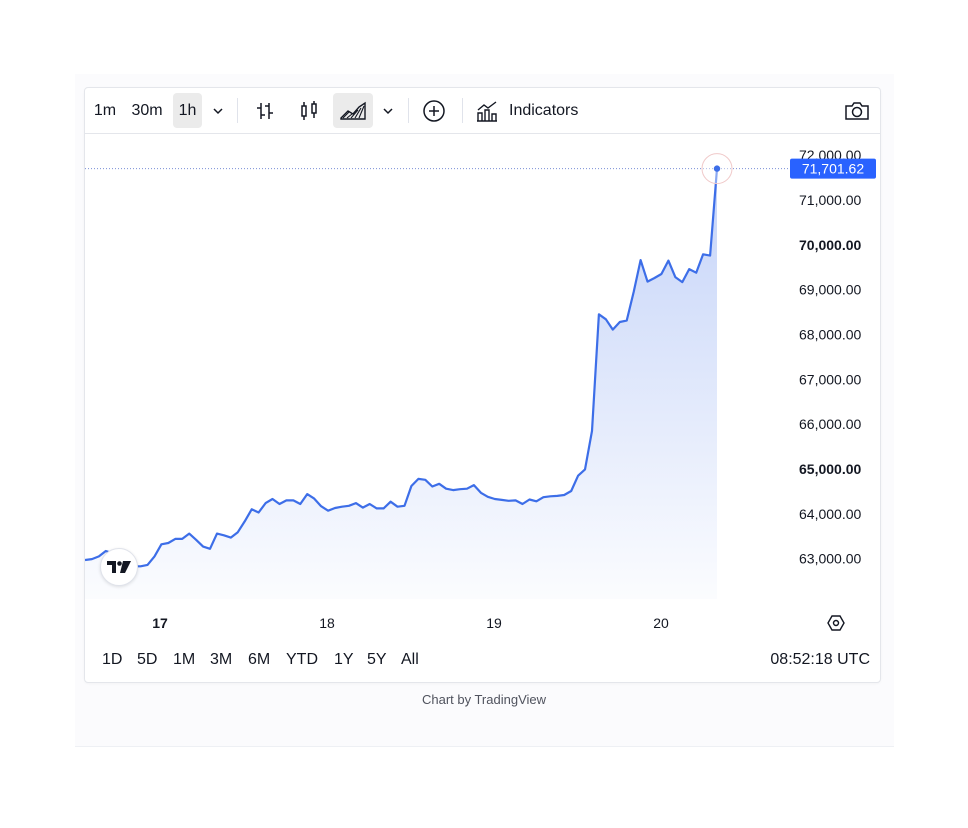 Image resolution: width=968 pixels, height=828 pixels. Describe the element at coordinates (221, 660) in the screenshot. I see `range-3m-button: 3M` at that location.